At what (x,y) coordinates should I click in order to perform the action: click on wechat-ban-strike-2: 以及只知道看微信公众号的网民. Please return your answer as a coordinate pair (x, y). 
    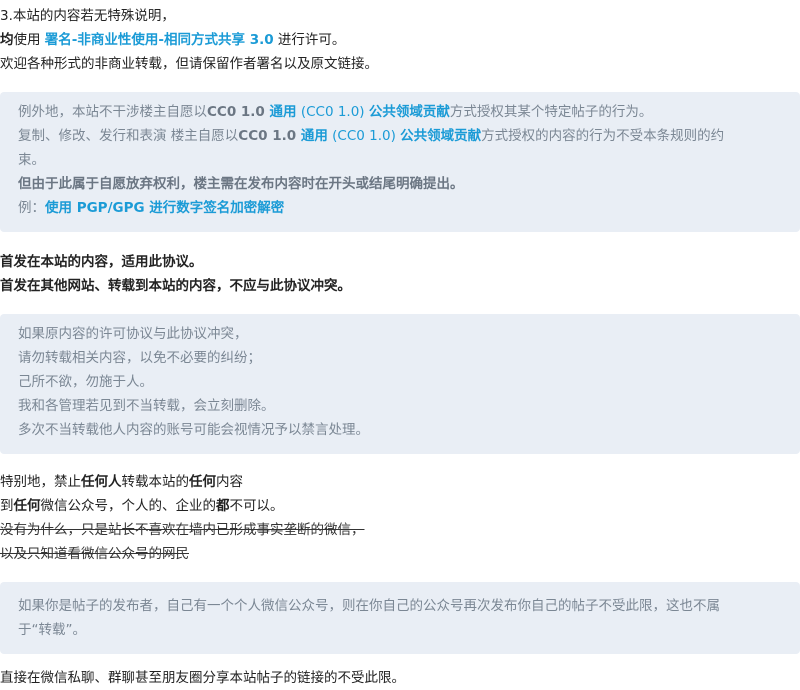
    Looking at the image, I should click on (400, 554).